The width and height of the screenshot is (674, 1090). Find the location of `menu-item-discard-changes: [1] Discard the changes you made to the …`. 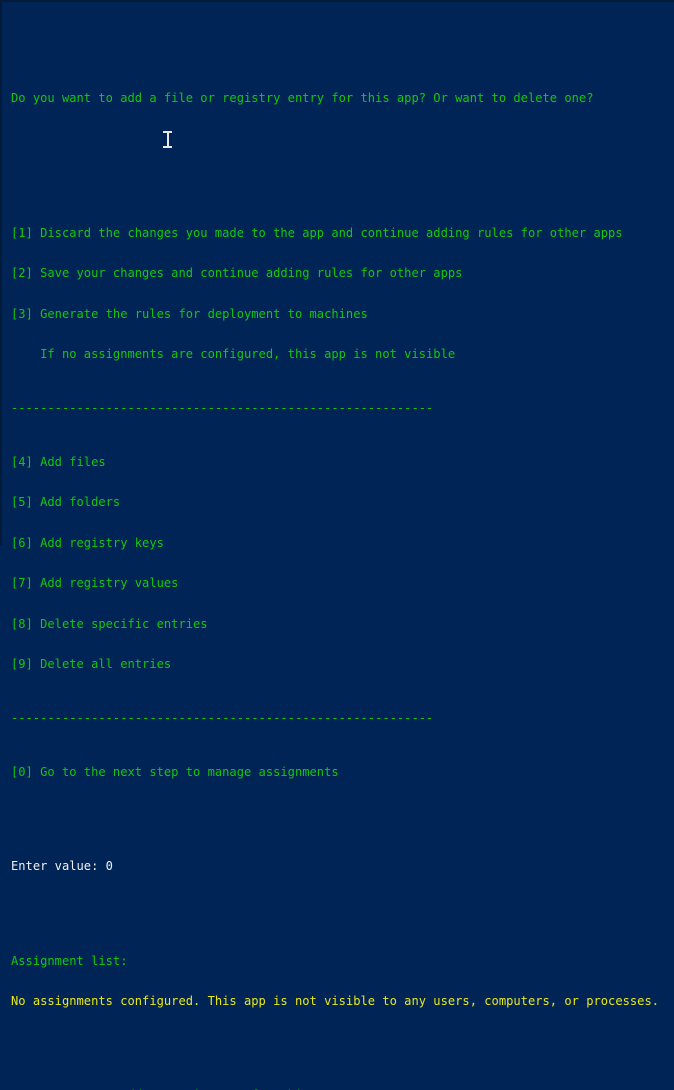

menu-item-discard-changes: [1] Discard the changes you made to the … is located at coordinates (342, 233).